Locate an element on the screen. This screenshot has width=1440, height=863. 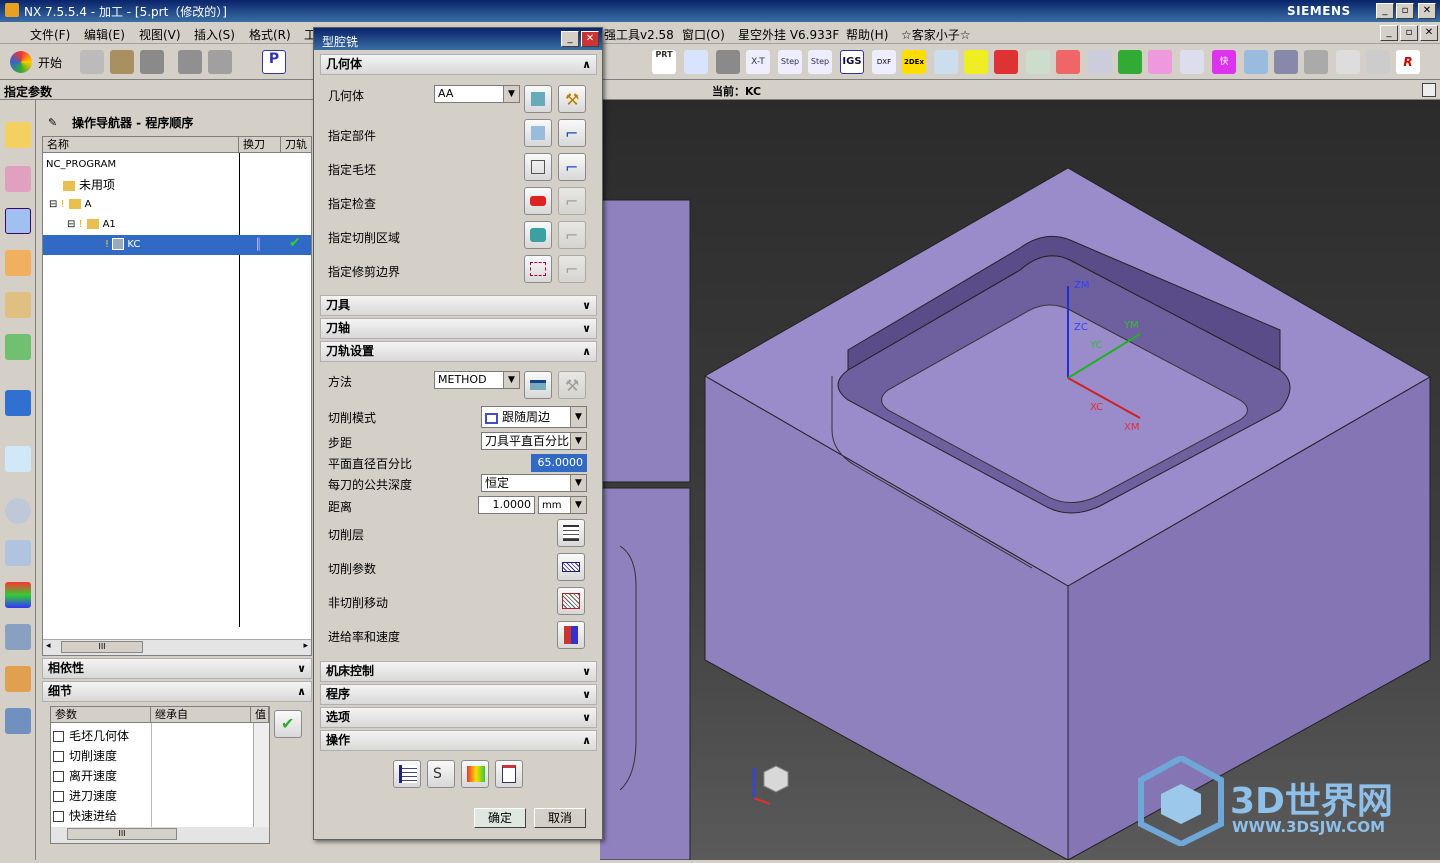
dialog-title-bar: 型腔铣 is located at coordinates (458, 39).